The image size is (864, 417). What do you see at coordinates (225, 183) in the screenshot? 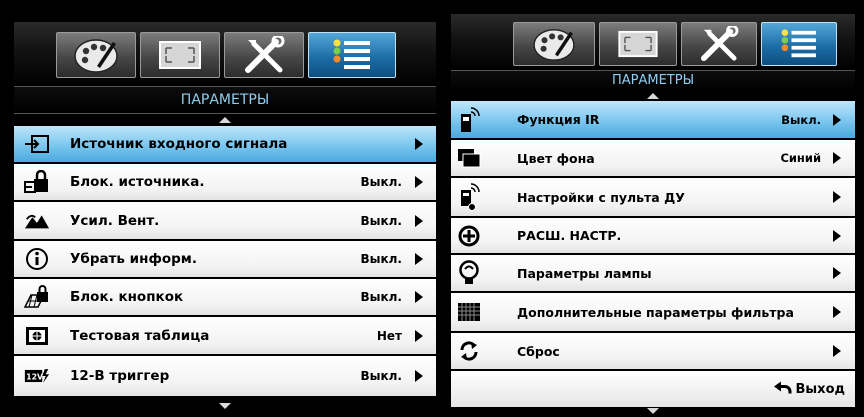
I see `menu-item-source-lock: Блок. источника. Выкл.` at bounding box center [225, 183].